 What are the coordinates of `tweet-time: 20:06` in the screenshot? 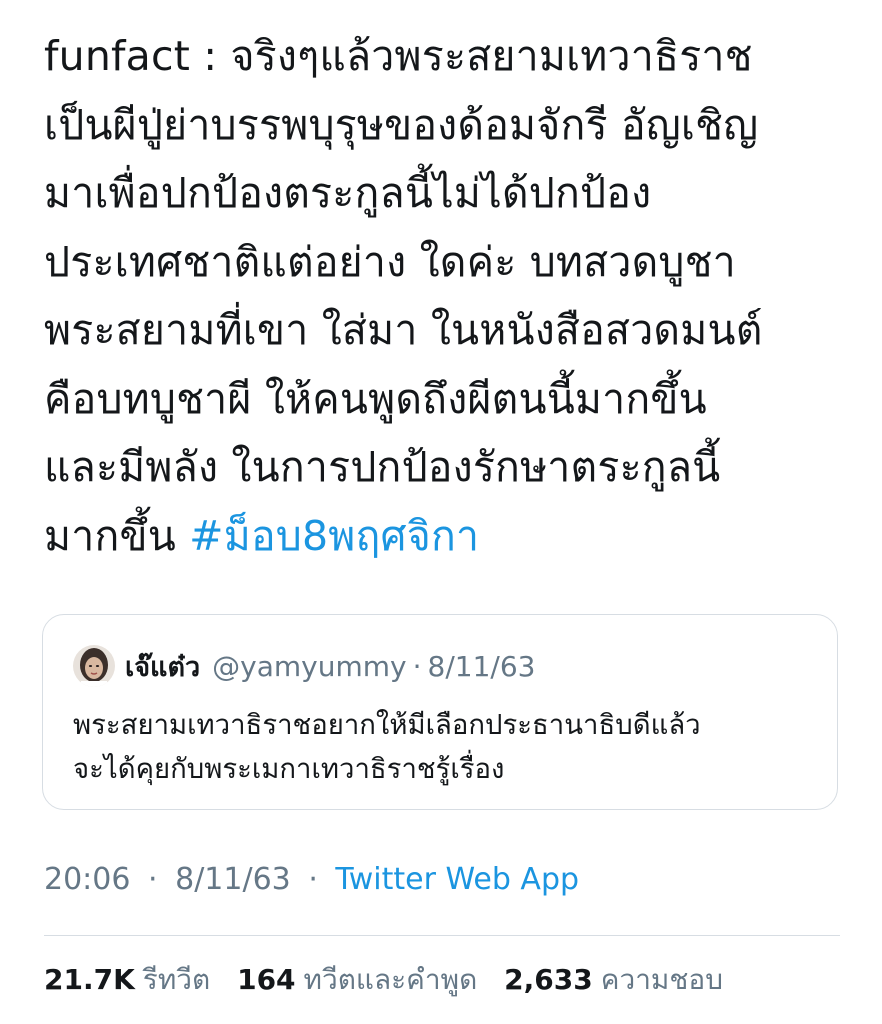 It's located at (87, 879).